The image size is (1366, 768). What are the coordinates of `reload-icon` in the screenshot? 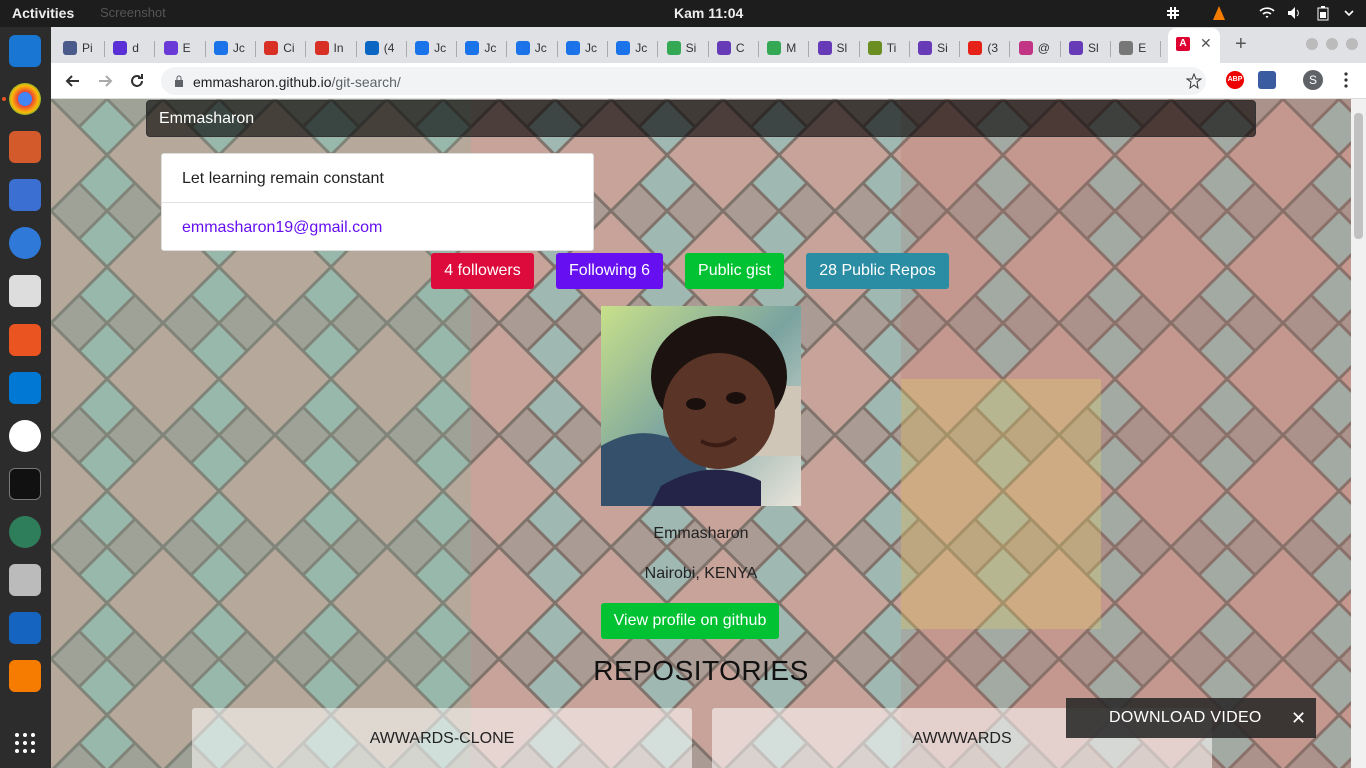 It's located at (137, 81).